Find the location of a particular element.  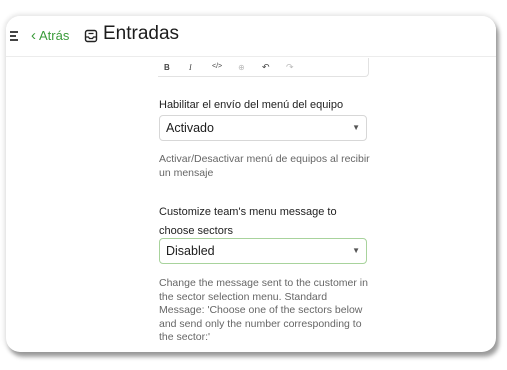

editor-toolbar: B I </> ⊕ ↶ ↷ is located at coordinates (263, 67).